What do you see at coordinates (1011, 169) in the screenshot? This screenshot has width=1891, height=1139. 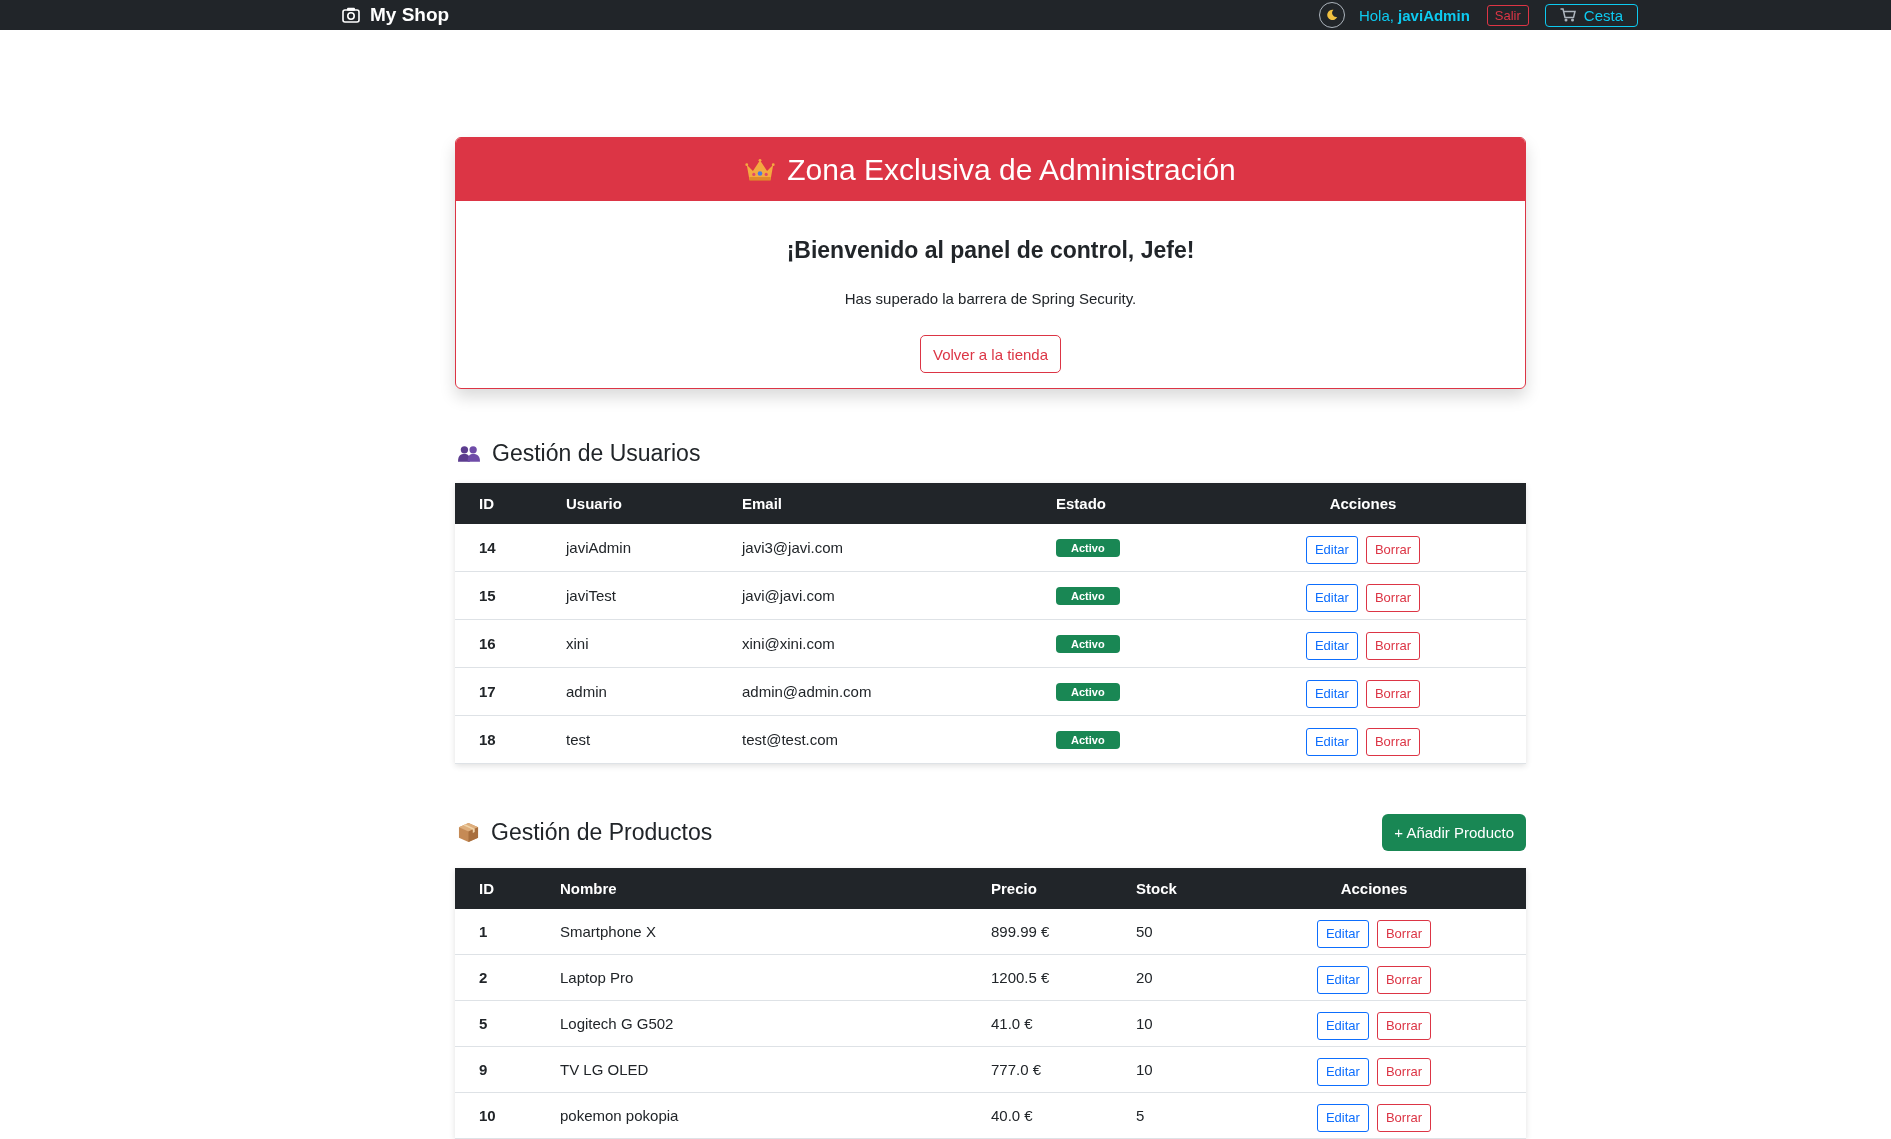 I see `card-title: Zona Exclusiva de Administración` at bounding box center [1011, 169].